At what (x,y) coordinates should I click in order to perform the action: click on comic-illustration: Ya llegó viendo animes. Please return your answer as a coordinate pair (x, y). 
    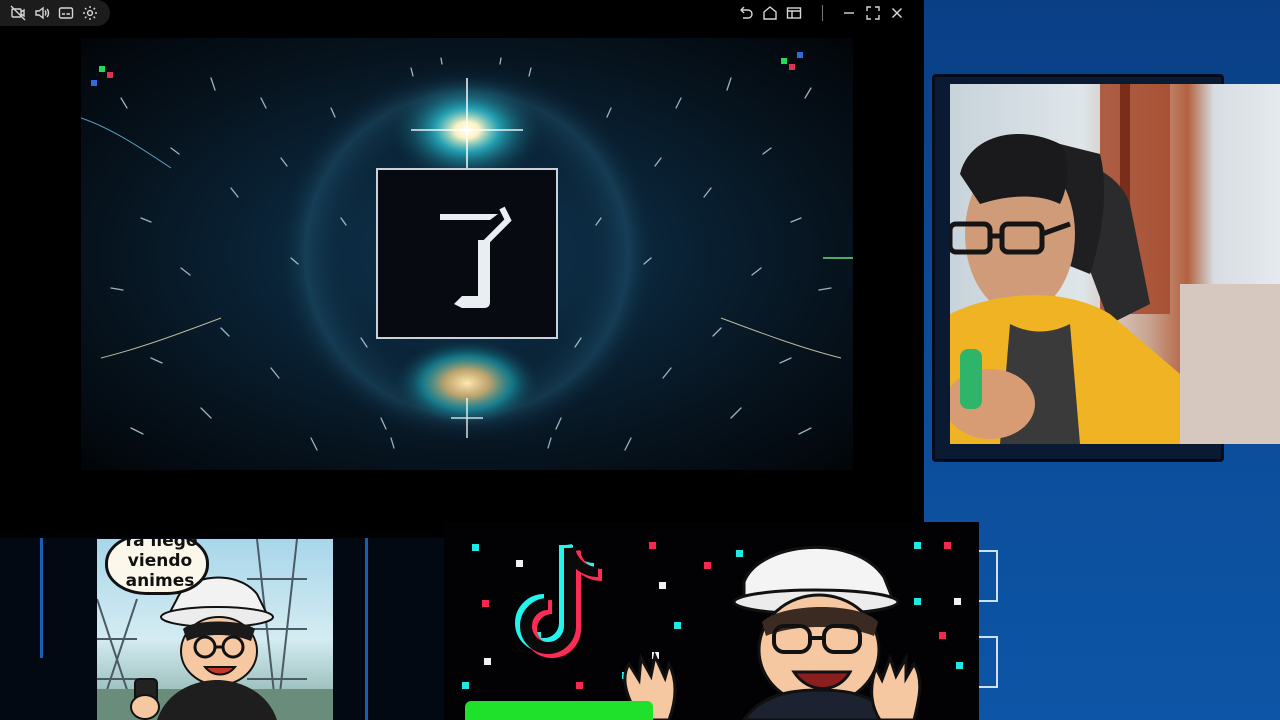
    Looking at the image, I should click on (215, 629).